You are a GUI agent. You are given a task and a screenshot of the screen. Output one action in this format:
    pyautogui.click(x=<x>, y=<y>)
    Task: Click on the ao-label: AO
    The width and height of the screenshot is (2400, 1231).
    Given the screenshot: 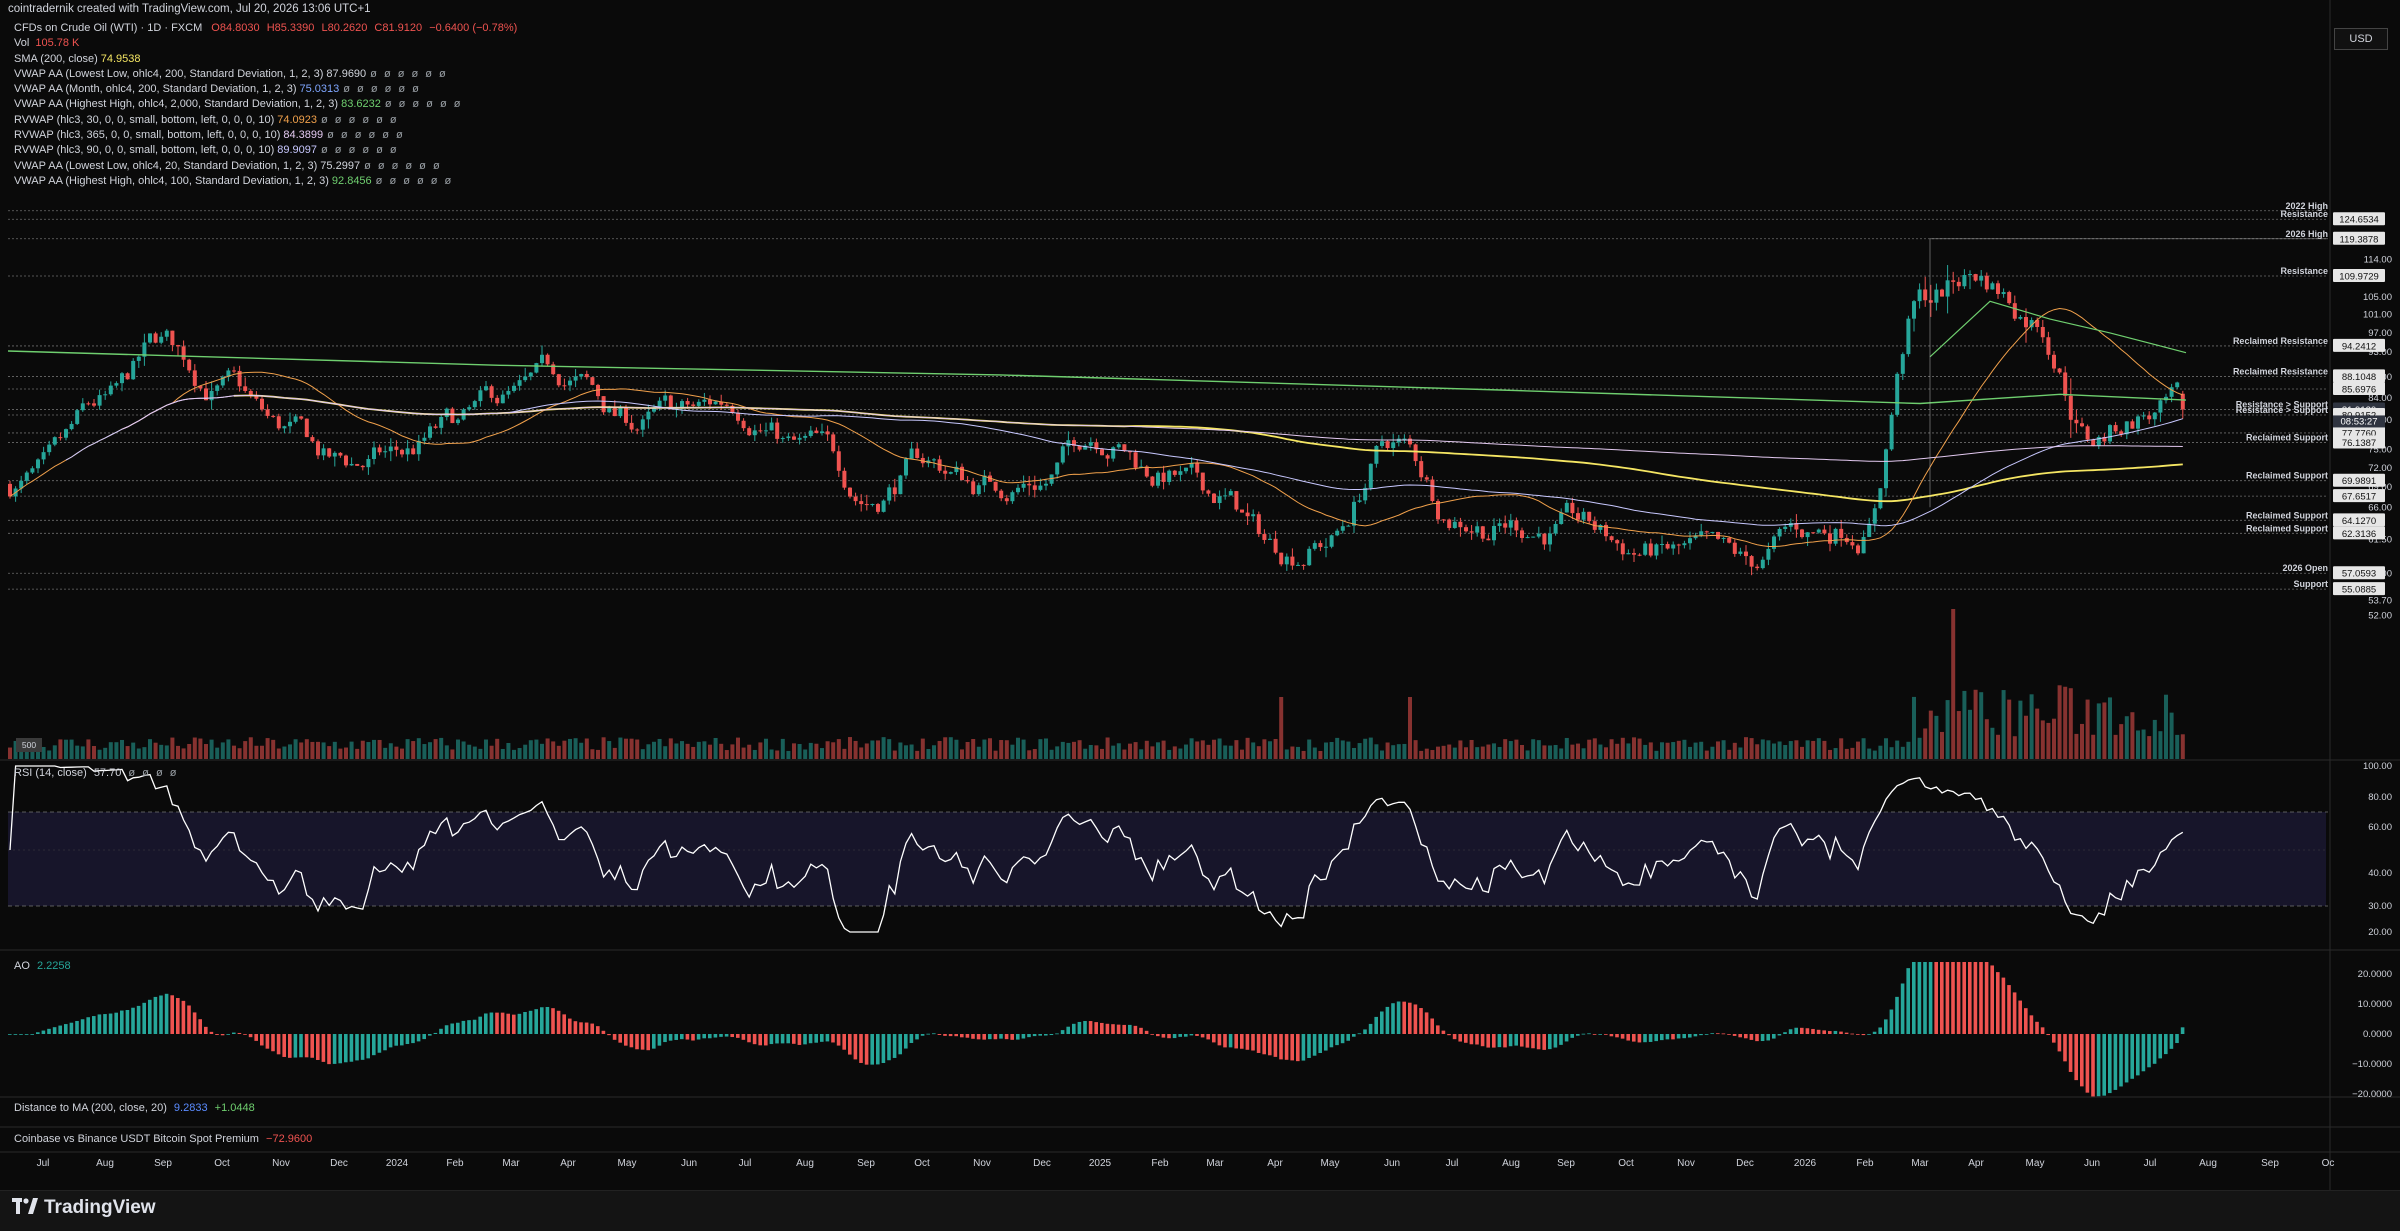 What is the action you would take?
    pyautogui.click(x=22, y=966)
    